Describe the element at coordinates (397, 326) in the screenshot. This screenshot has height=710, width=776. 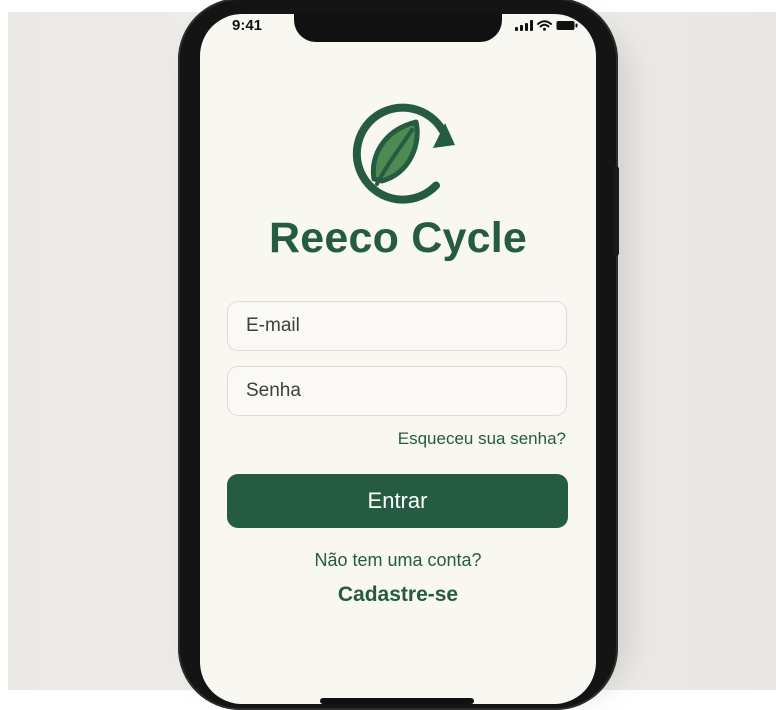
I see `email-input` at that location.